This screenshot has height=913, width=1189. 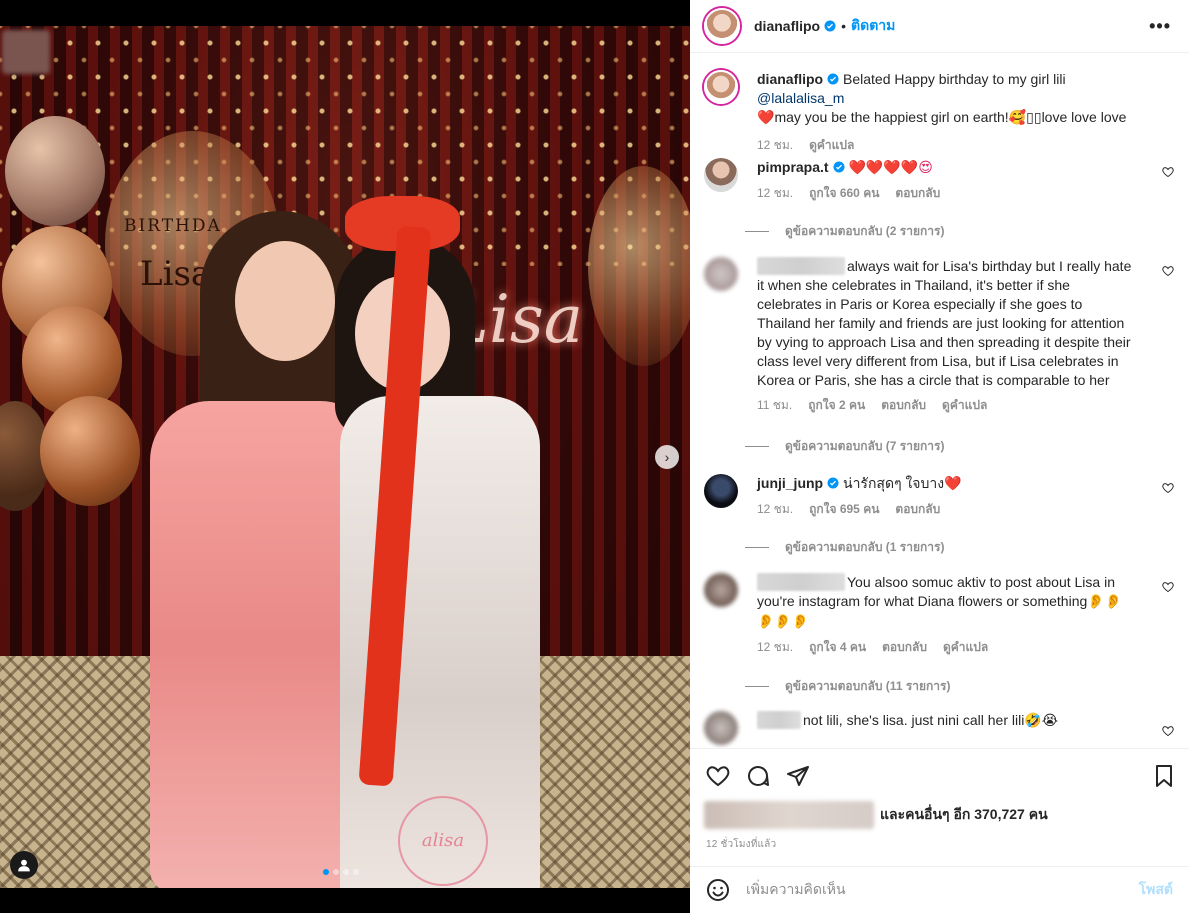 I want to click on emoji-icon, so click(x=718, y=890).